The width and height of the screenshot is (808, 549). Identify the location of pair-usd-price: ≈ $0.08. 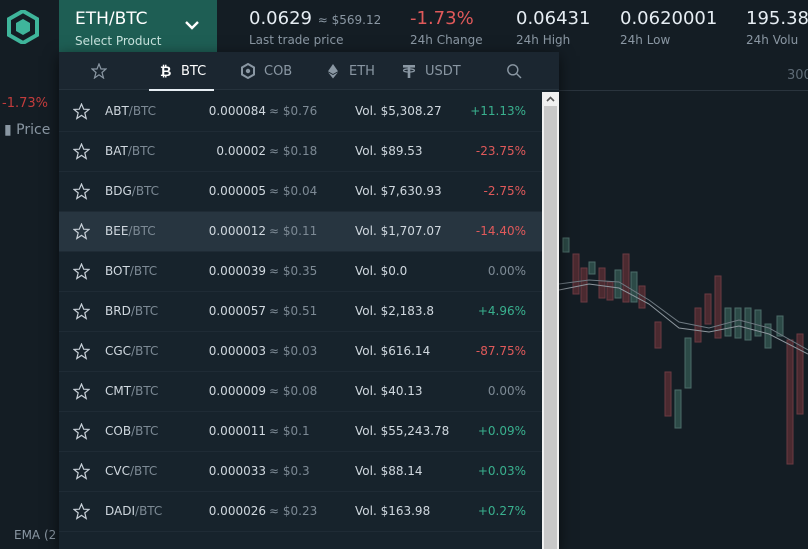
(293, 391).